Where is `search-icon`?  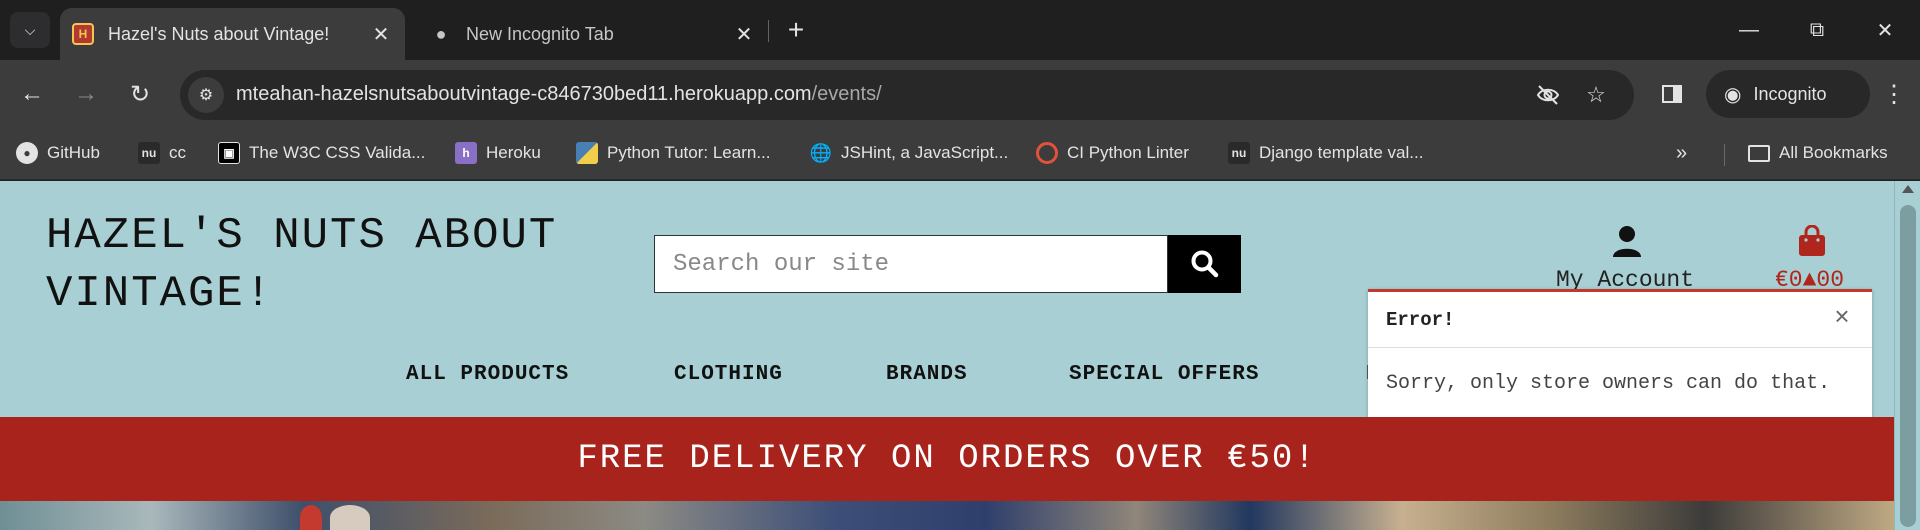 search-icon is located at coordinates (1204, 264).